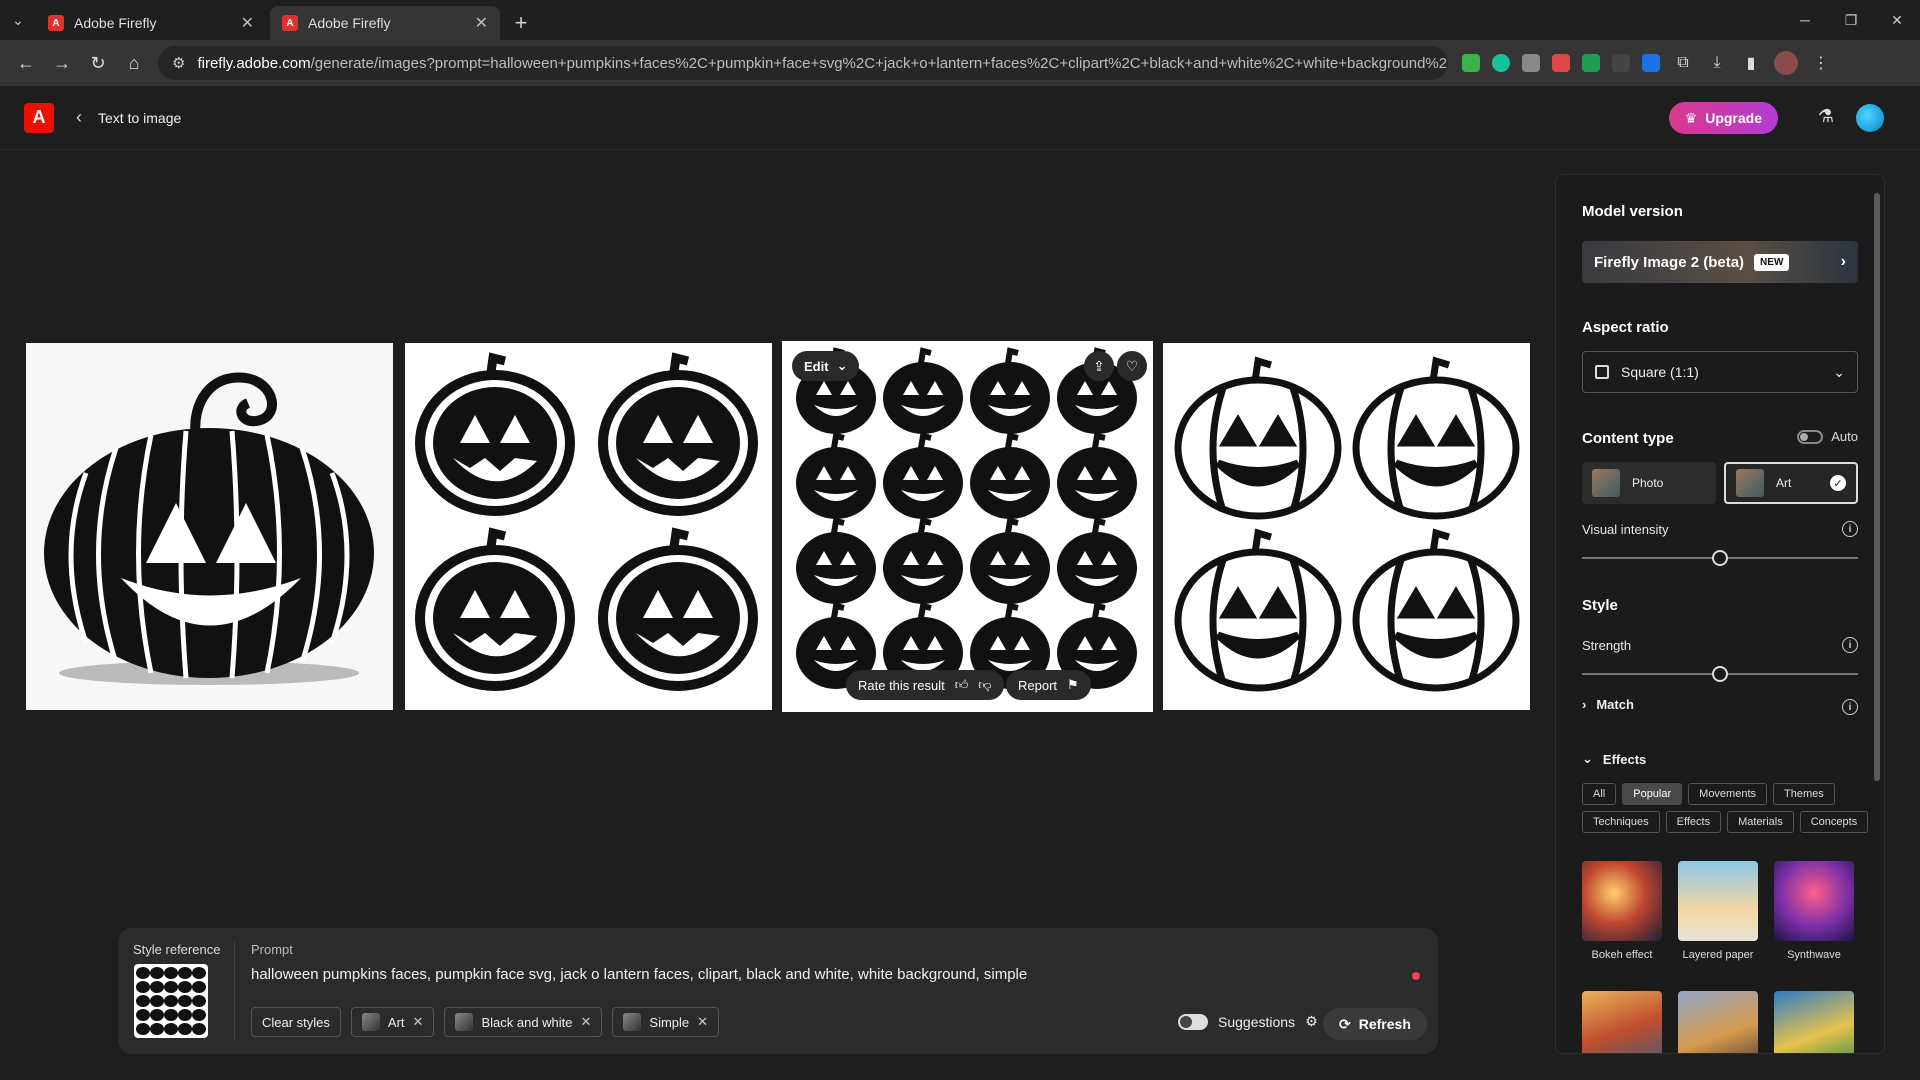 The image size is (1920, 1080). I want to click on filter-popular: Popular, so click(1652, 794).